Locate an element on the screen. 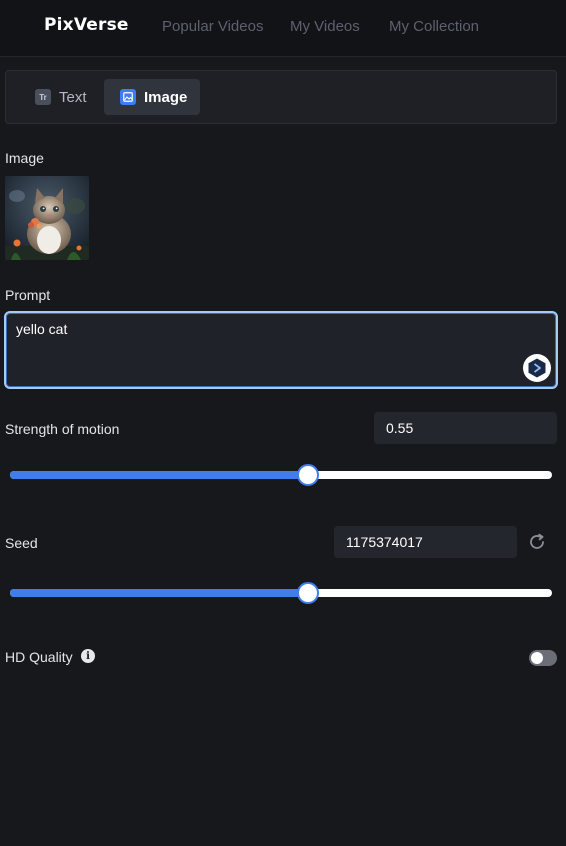 This screenshot has height=846, width=566. image-label: Image is located at coordinates (24, 158).